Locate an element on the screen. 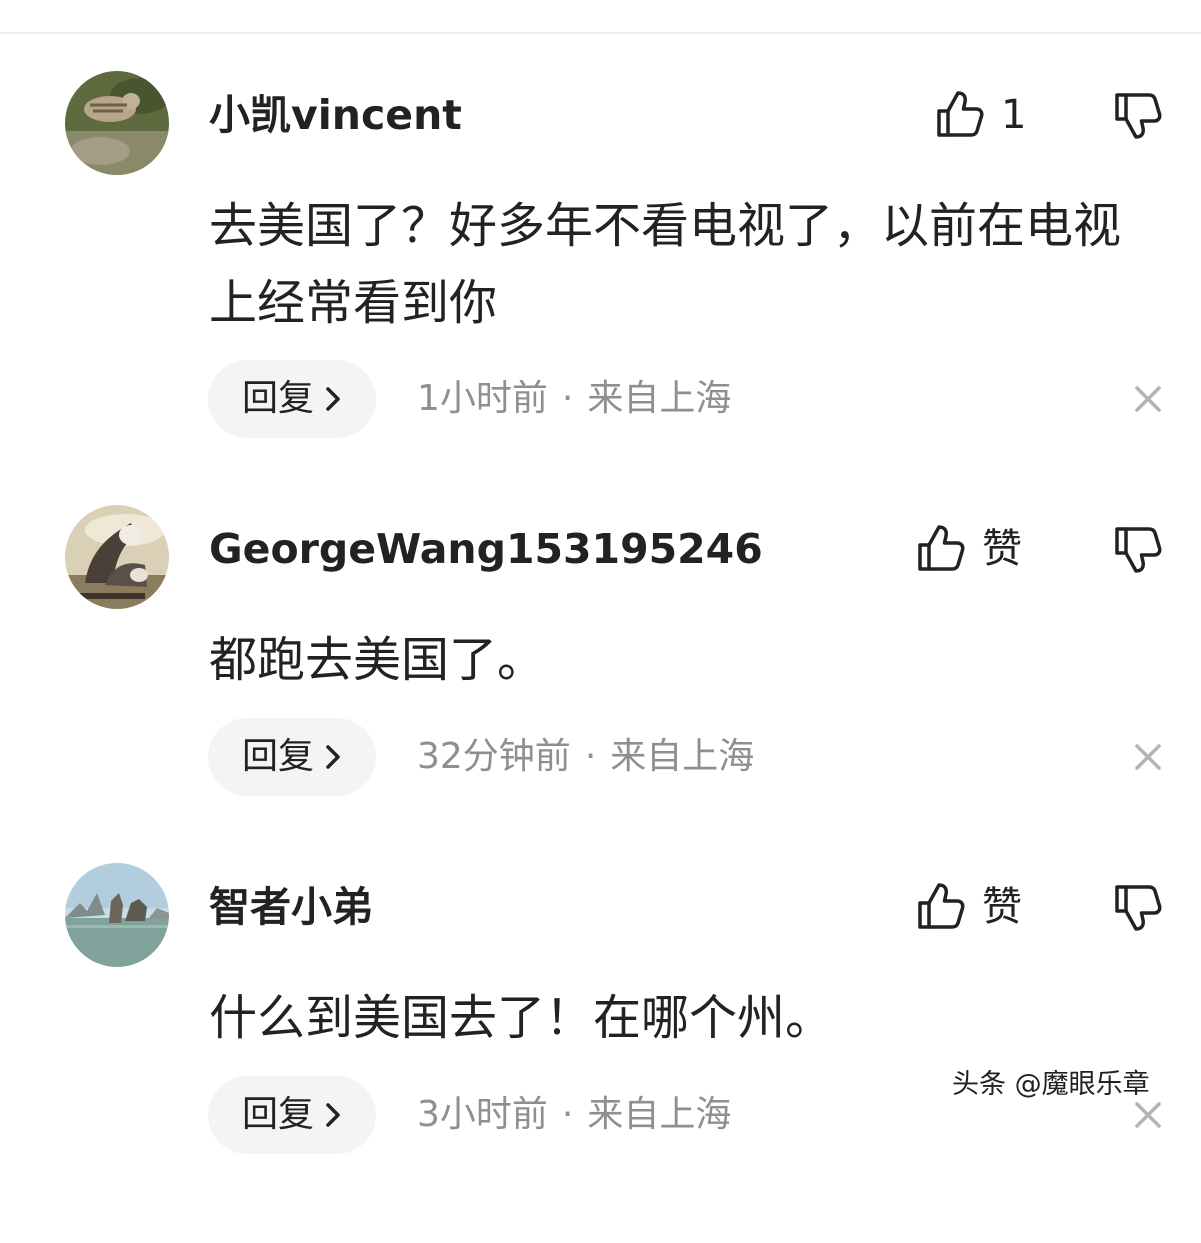 This screenshot has width=1201, height=1243. comment-meta: 3小时前 · 来自上海 is located at coordinates (574, 1115).